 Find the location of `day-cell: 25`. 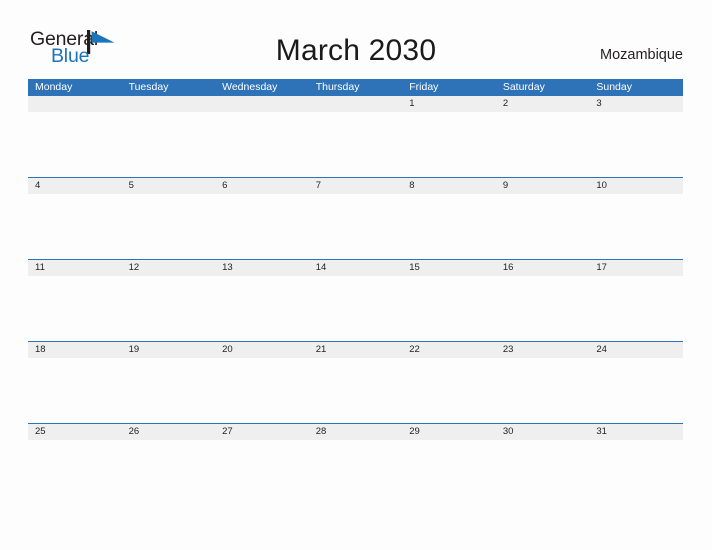

day-cell: 25 is located at coordinates (75, 432).